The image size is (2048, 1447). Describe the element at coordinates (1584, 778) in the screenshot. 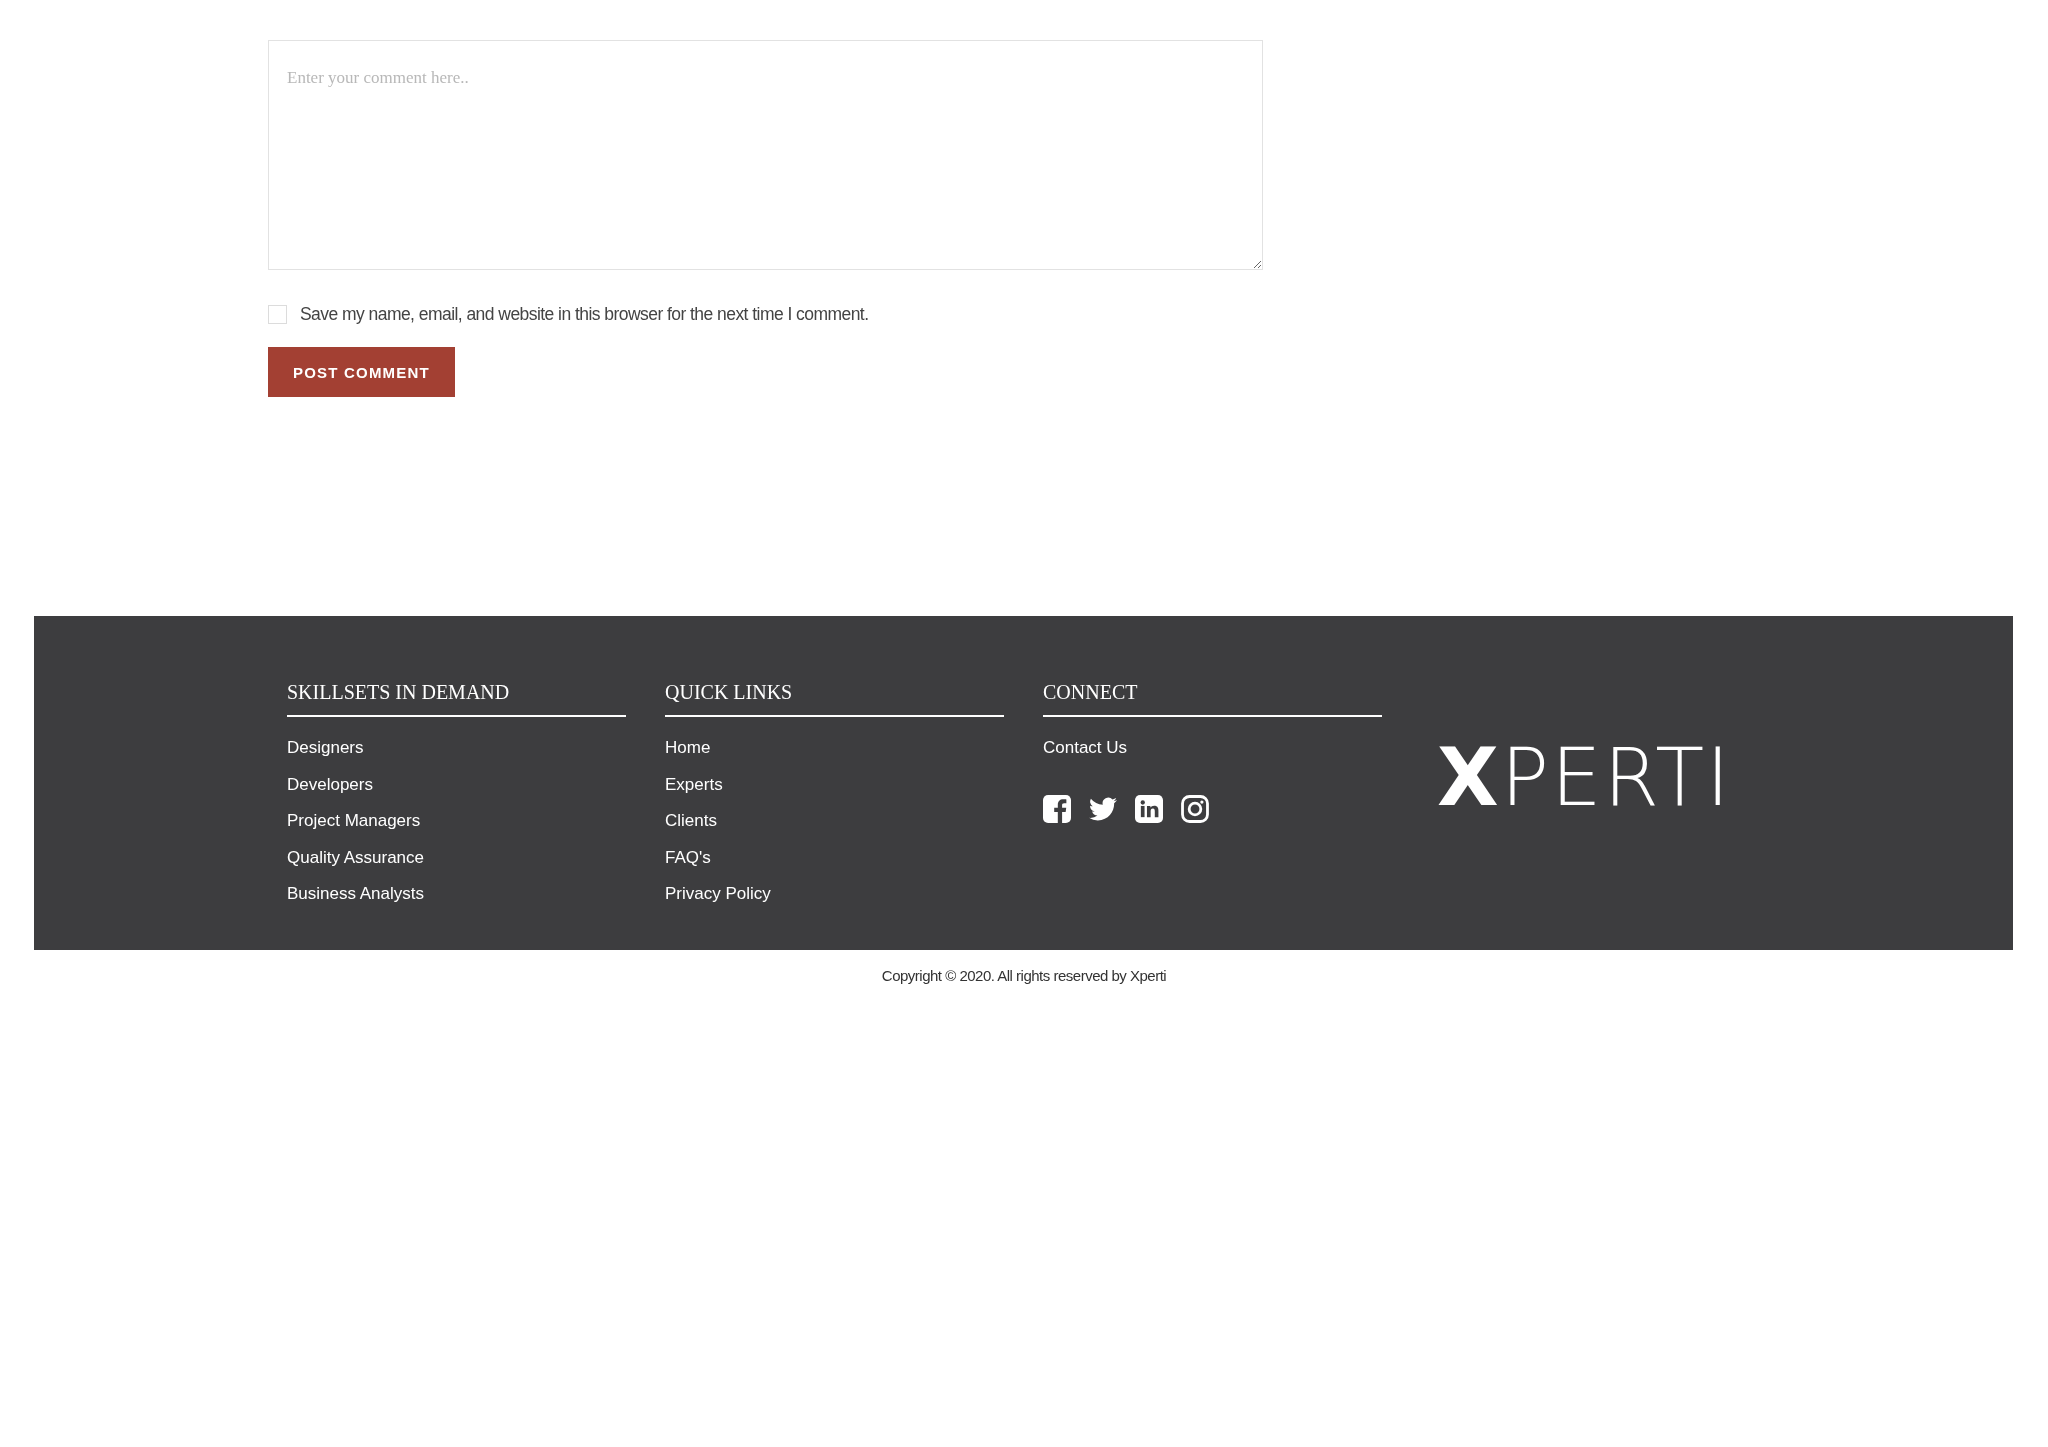

I see `brand-logo: XPERTI` at that location.